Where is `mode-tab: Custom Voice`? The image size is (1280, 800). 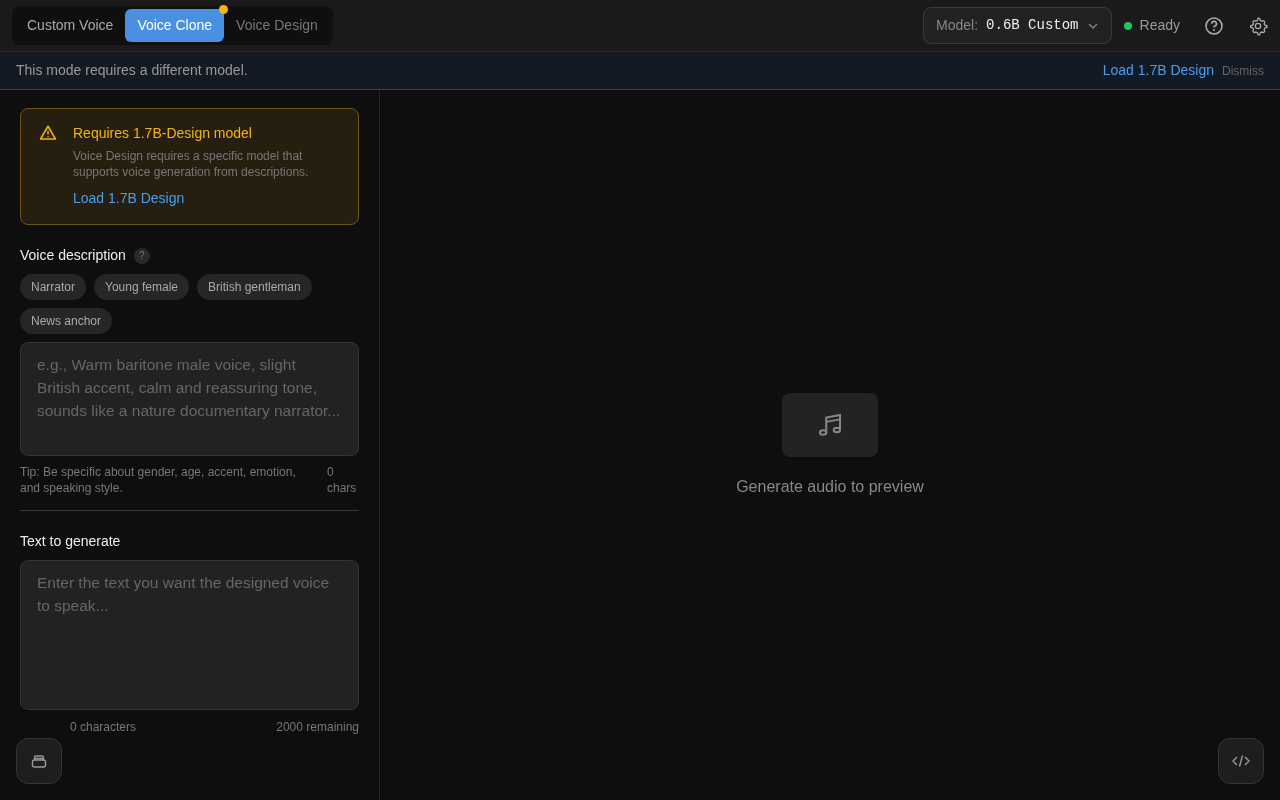
mode-tab: Custom Voice is located at coordinates (70, 25).